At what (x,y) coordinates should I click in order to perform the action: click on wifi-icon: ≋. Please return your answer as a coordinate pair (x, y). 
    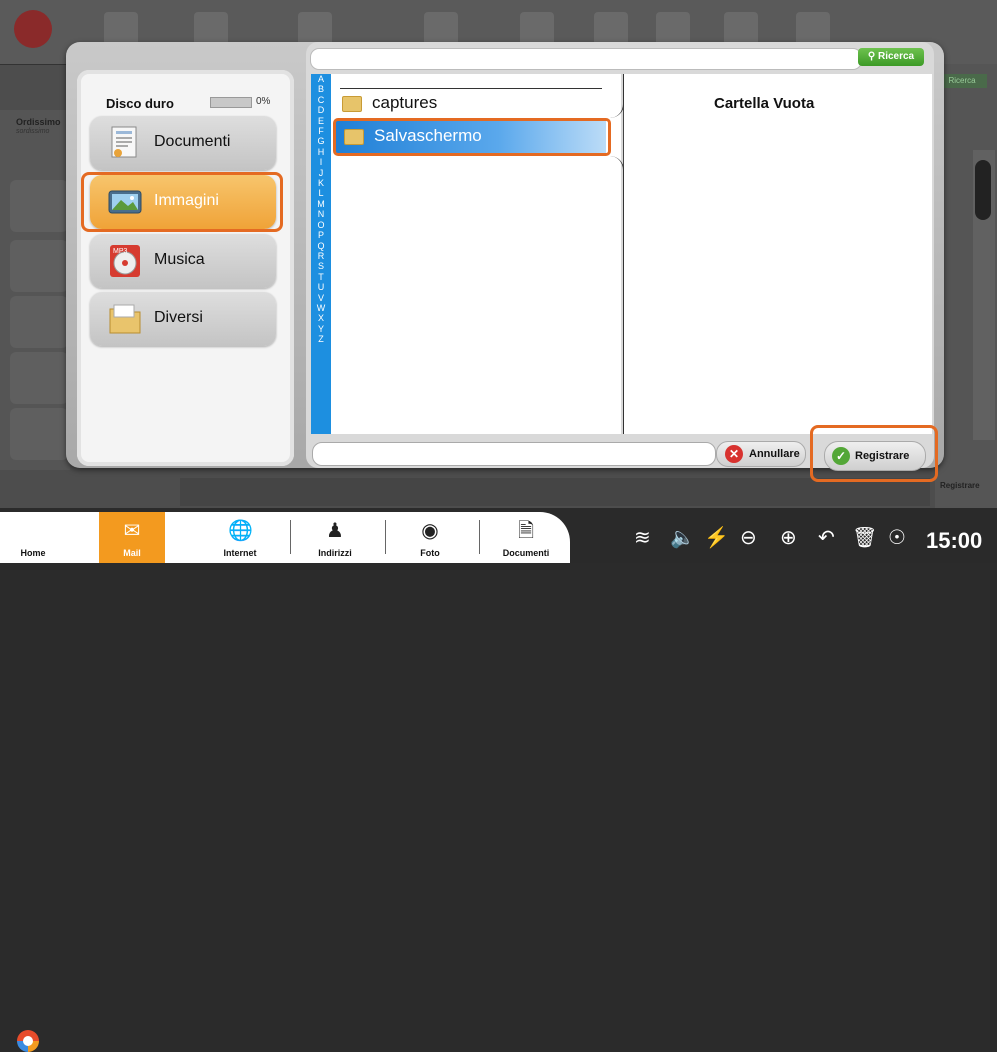
    Looking at the image, I should click on (642, 538).